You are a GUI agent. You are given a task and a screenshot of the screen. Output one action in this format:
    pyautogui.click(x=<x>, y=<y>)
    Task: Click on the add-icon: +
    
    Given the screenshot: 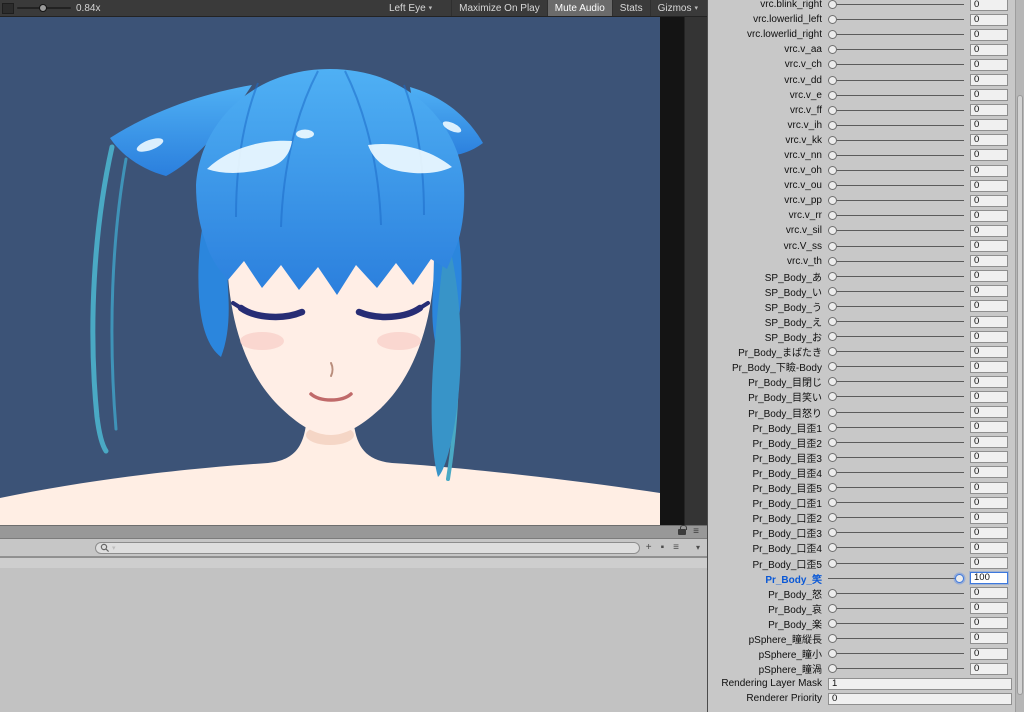 What is the action you would take?
    pyautogui.click(x=649, y=548)
    